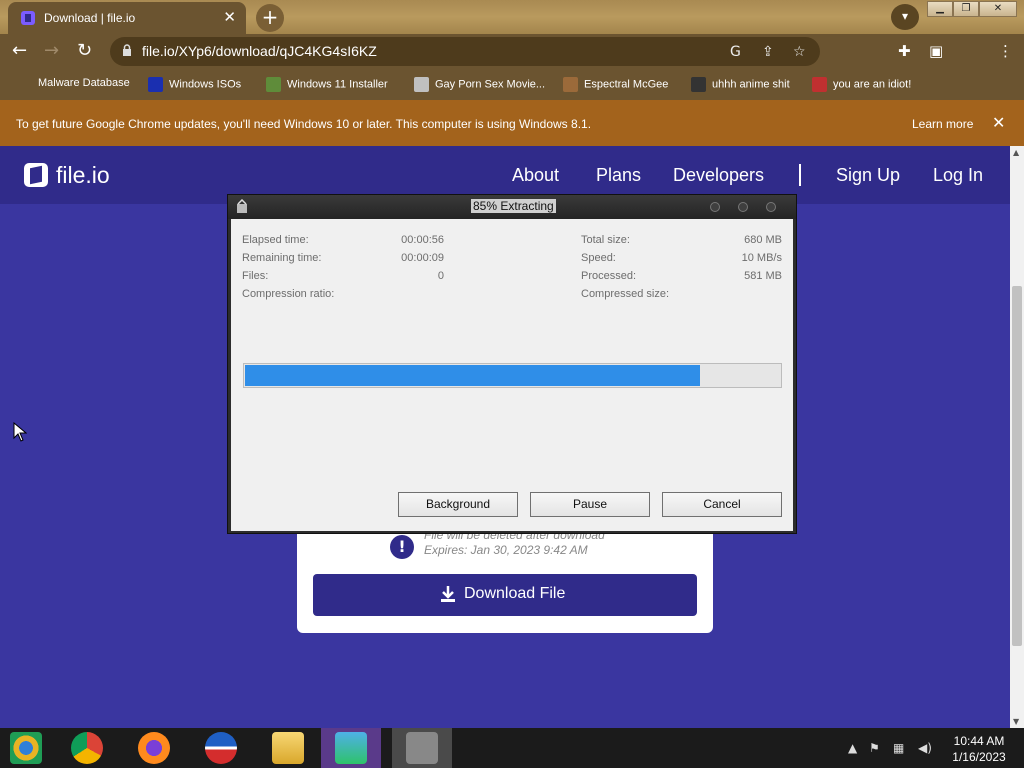  I want to click on uk-flag-icon, so click(819, 84).